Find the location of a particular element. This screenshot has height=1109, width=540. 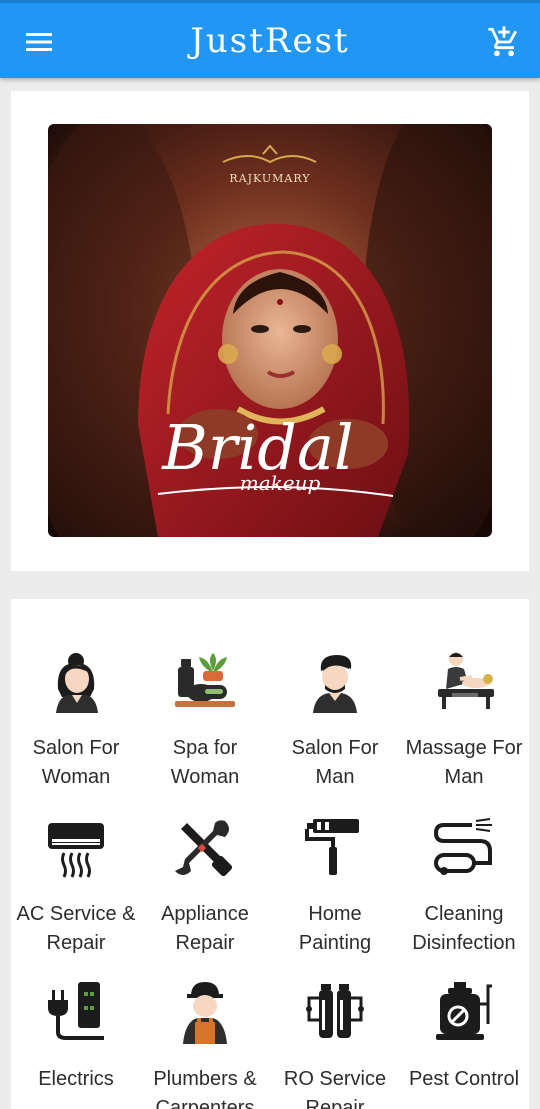

service-home-painting: Home Painting is located at coordinates (335, 886).